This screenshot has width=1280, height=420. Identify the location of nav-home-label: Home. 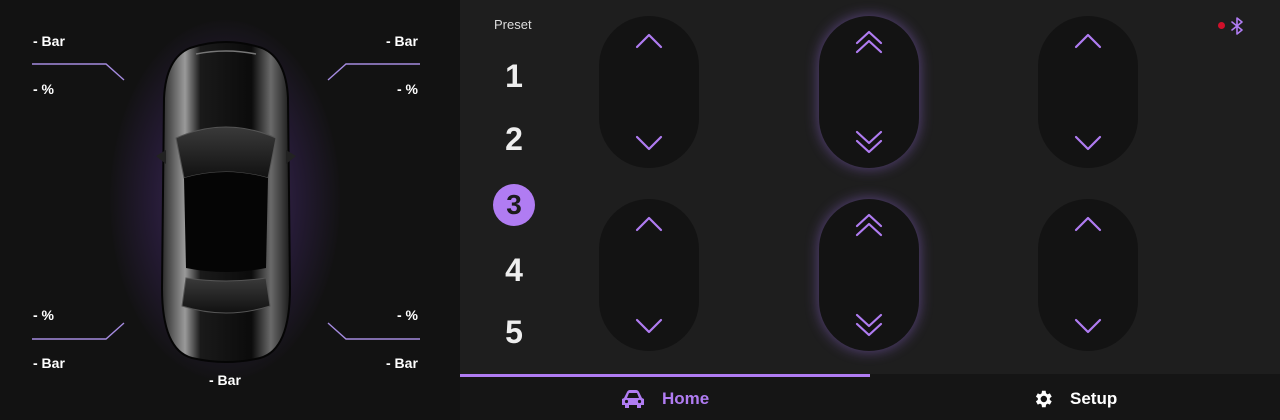
(686, 398).